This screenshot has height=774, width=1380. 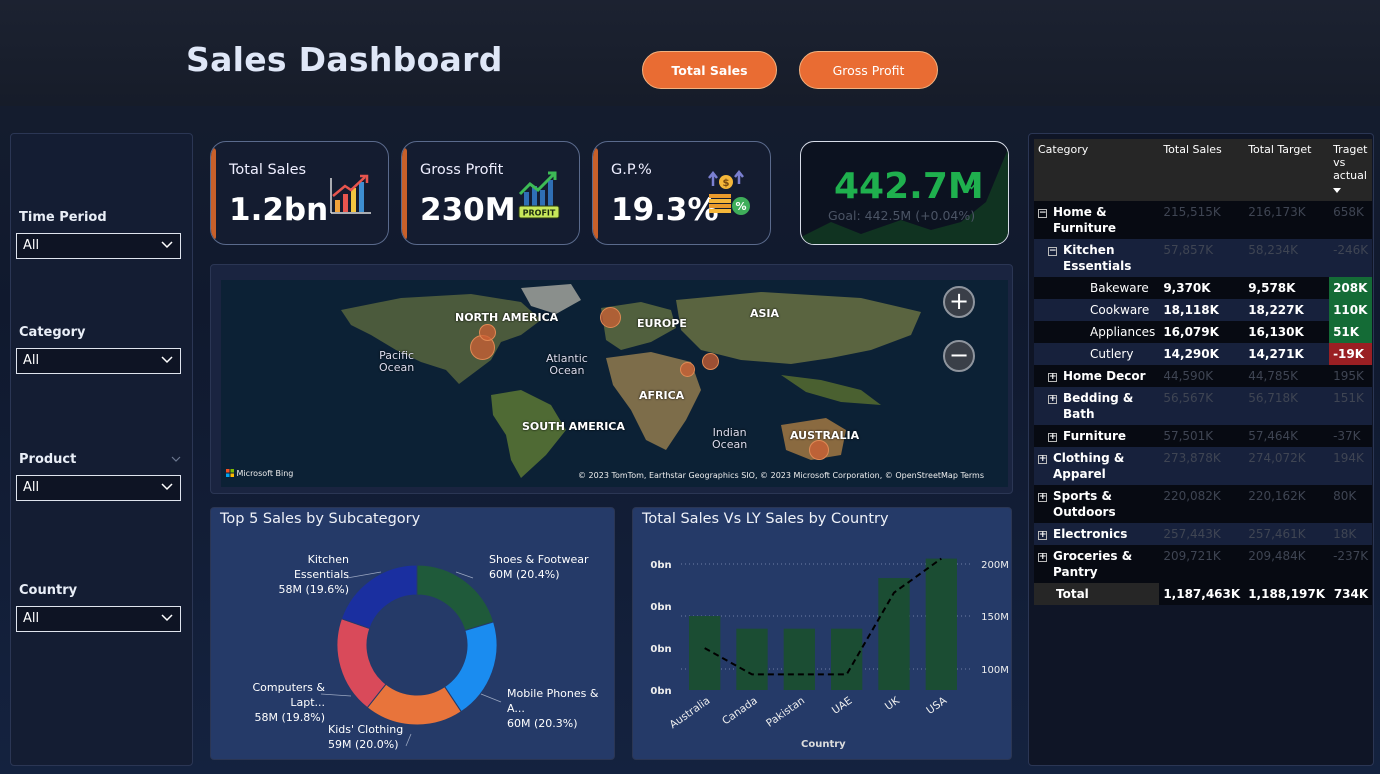 I want to click on cell-target-vs-actual: 110K, so click(x=1351, y=310).